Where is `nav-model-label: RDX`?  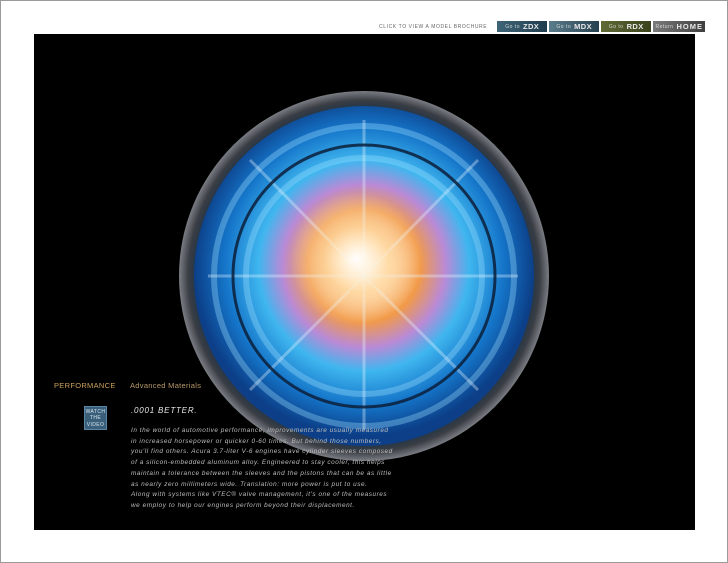 nav-model-label: RDX is located at coordinates (635, 26).